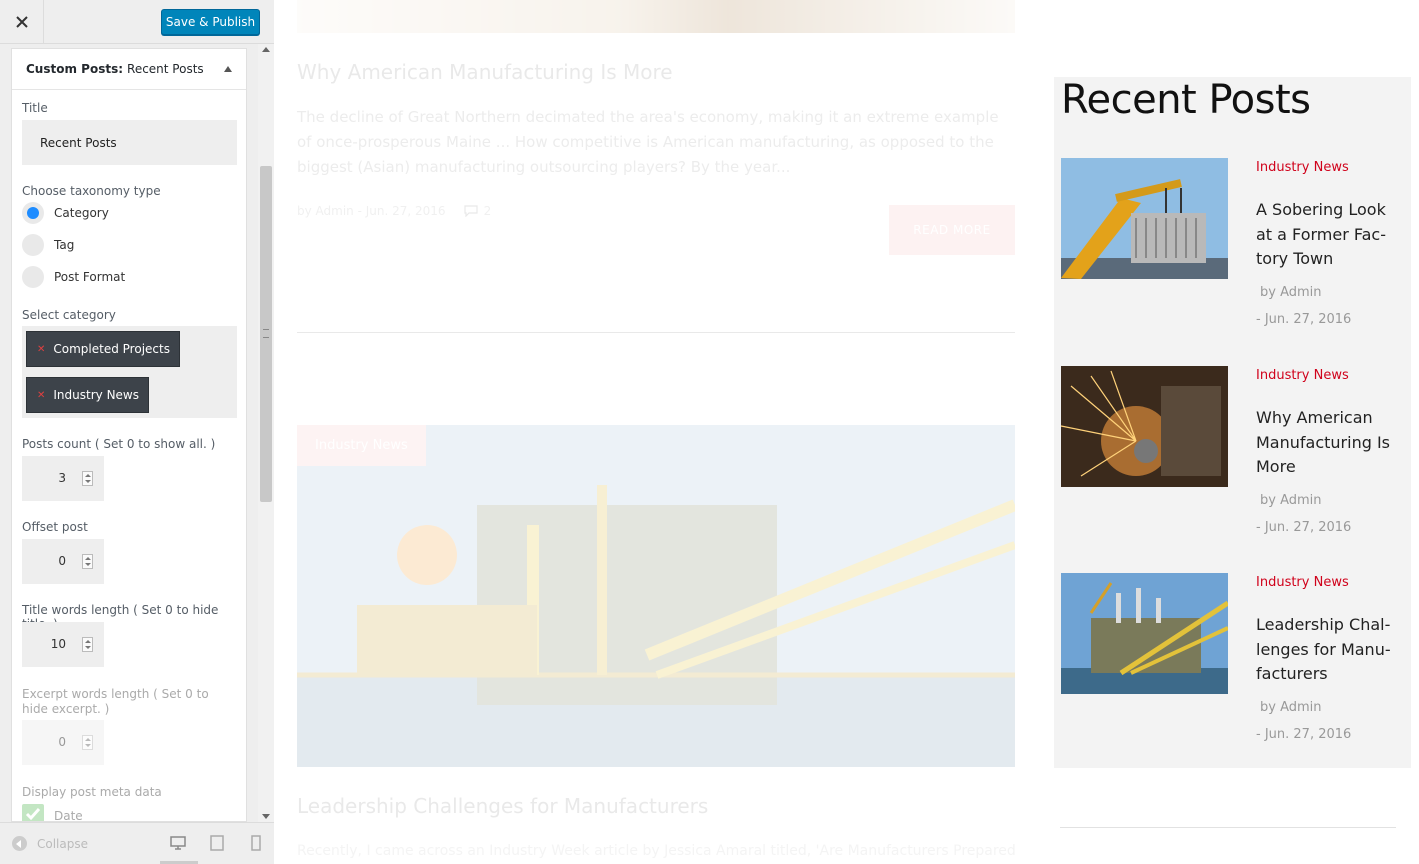 The width and height of the screenshot is (1419, 864). Describe the element at coordinates (361, 445) in the screenshot. I see `post-category-badge: Industry News` at that location.